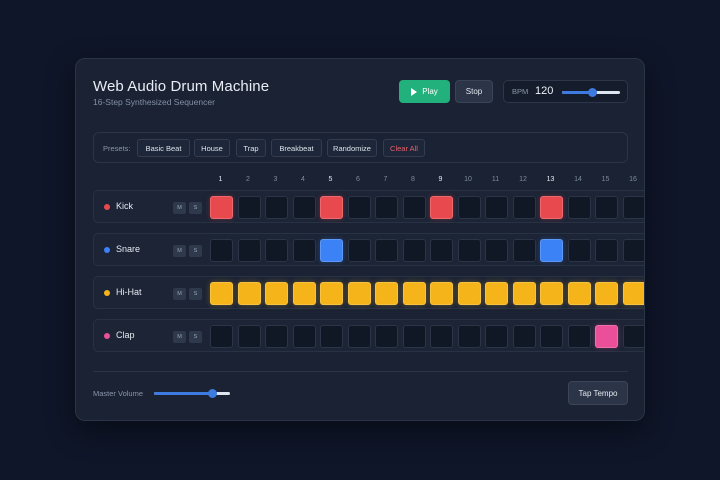 The image size is (720, 480). I want to click on track-row-kick: Kick M S, so click(368, 206).